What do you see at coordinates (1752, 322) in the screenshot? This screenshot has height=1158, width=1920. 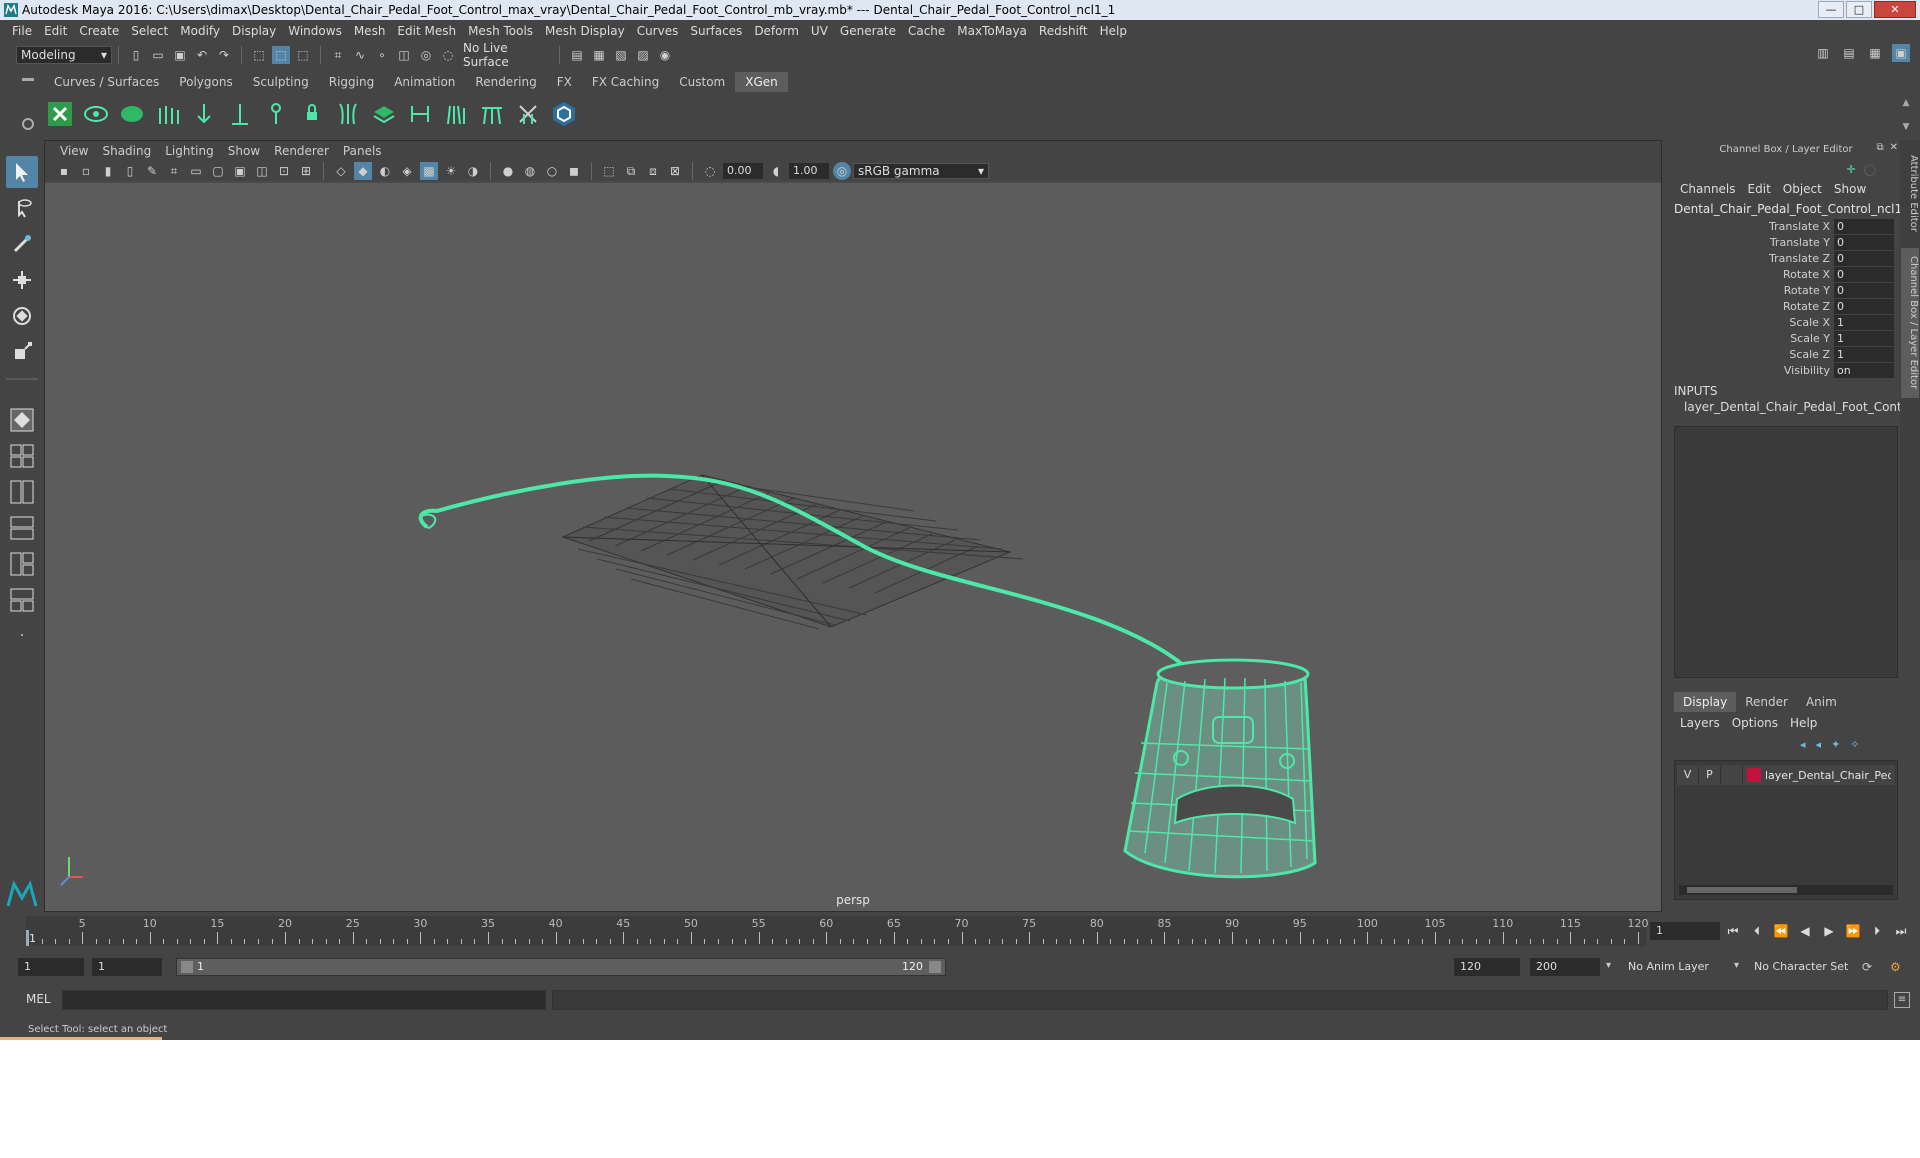 I see `attr-label: Scale X` at bounding box center [1752, 322].